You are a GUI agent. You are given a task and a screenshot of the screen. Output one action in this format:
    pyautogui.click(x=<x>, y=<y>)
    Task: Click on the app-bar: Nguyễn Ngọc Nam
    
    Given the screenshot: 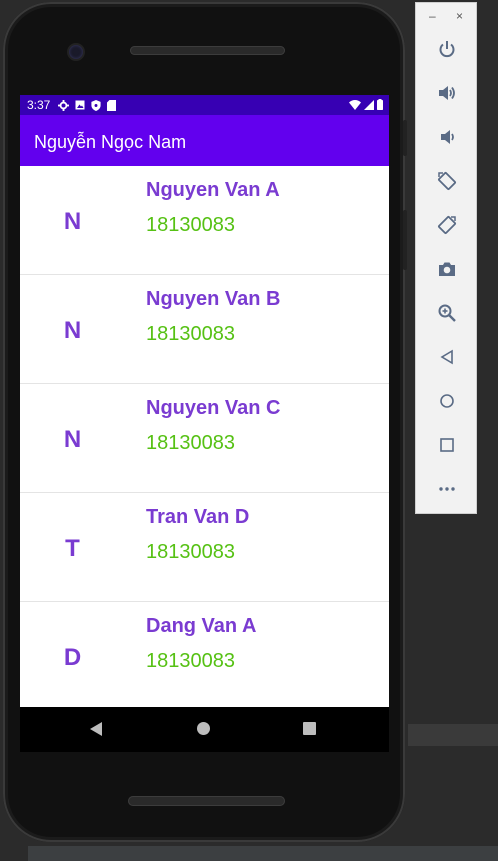 What is the action you would take?
    pyautogui.click(x=204, y=140)
    